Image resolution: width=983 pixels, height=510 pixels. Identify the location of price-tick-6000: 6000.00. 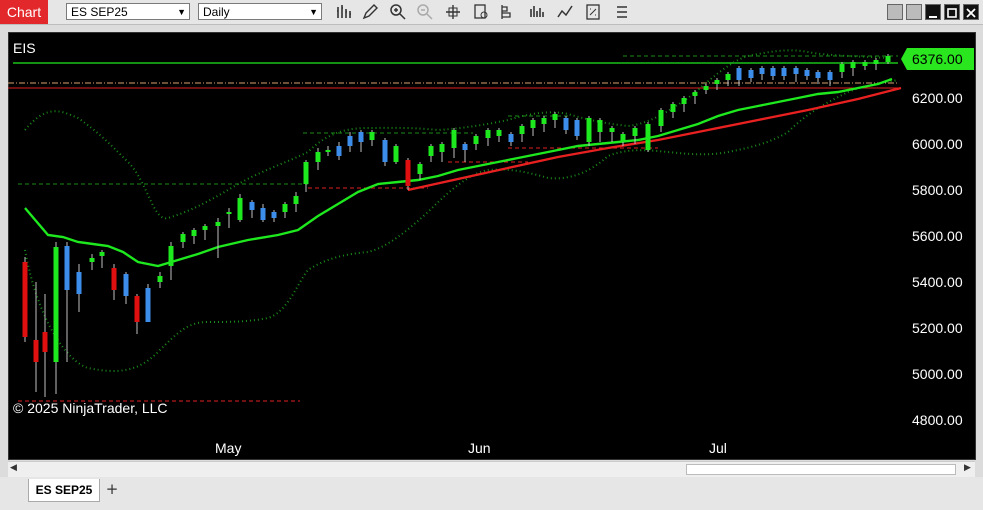
(937, 144).